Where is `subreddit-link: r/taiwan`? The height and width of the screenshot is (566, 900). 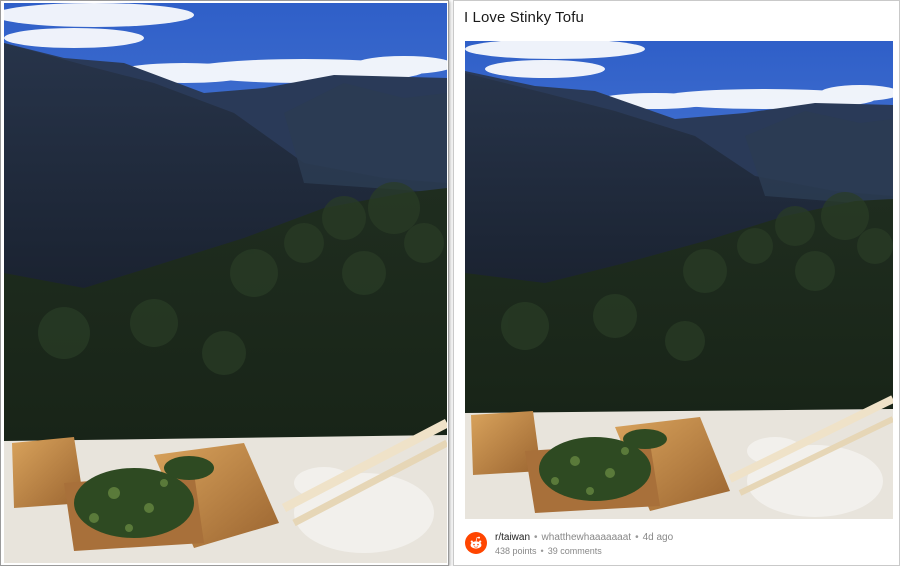 subreddit-link: r/taiwan is located at coordinates (512, 537).